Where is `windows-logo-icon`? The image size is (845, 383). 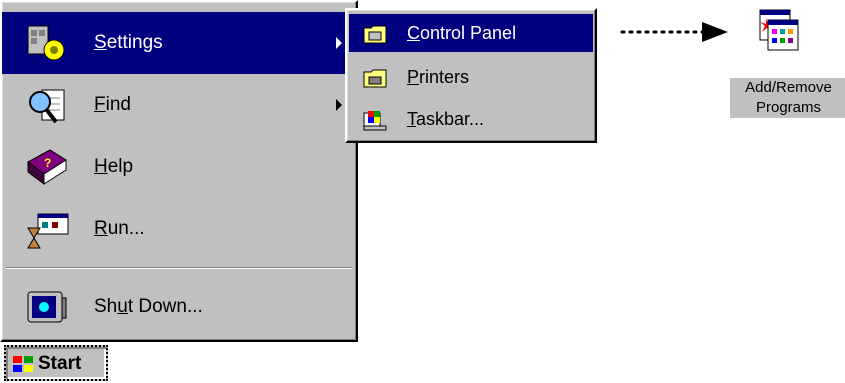
windows-logo-icon is located at coordinates (23, 364).